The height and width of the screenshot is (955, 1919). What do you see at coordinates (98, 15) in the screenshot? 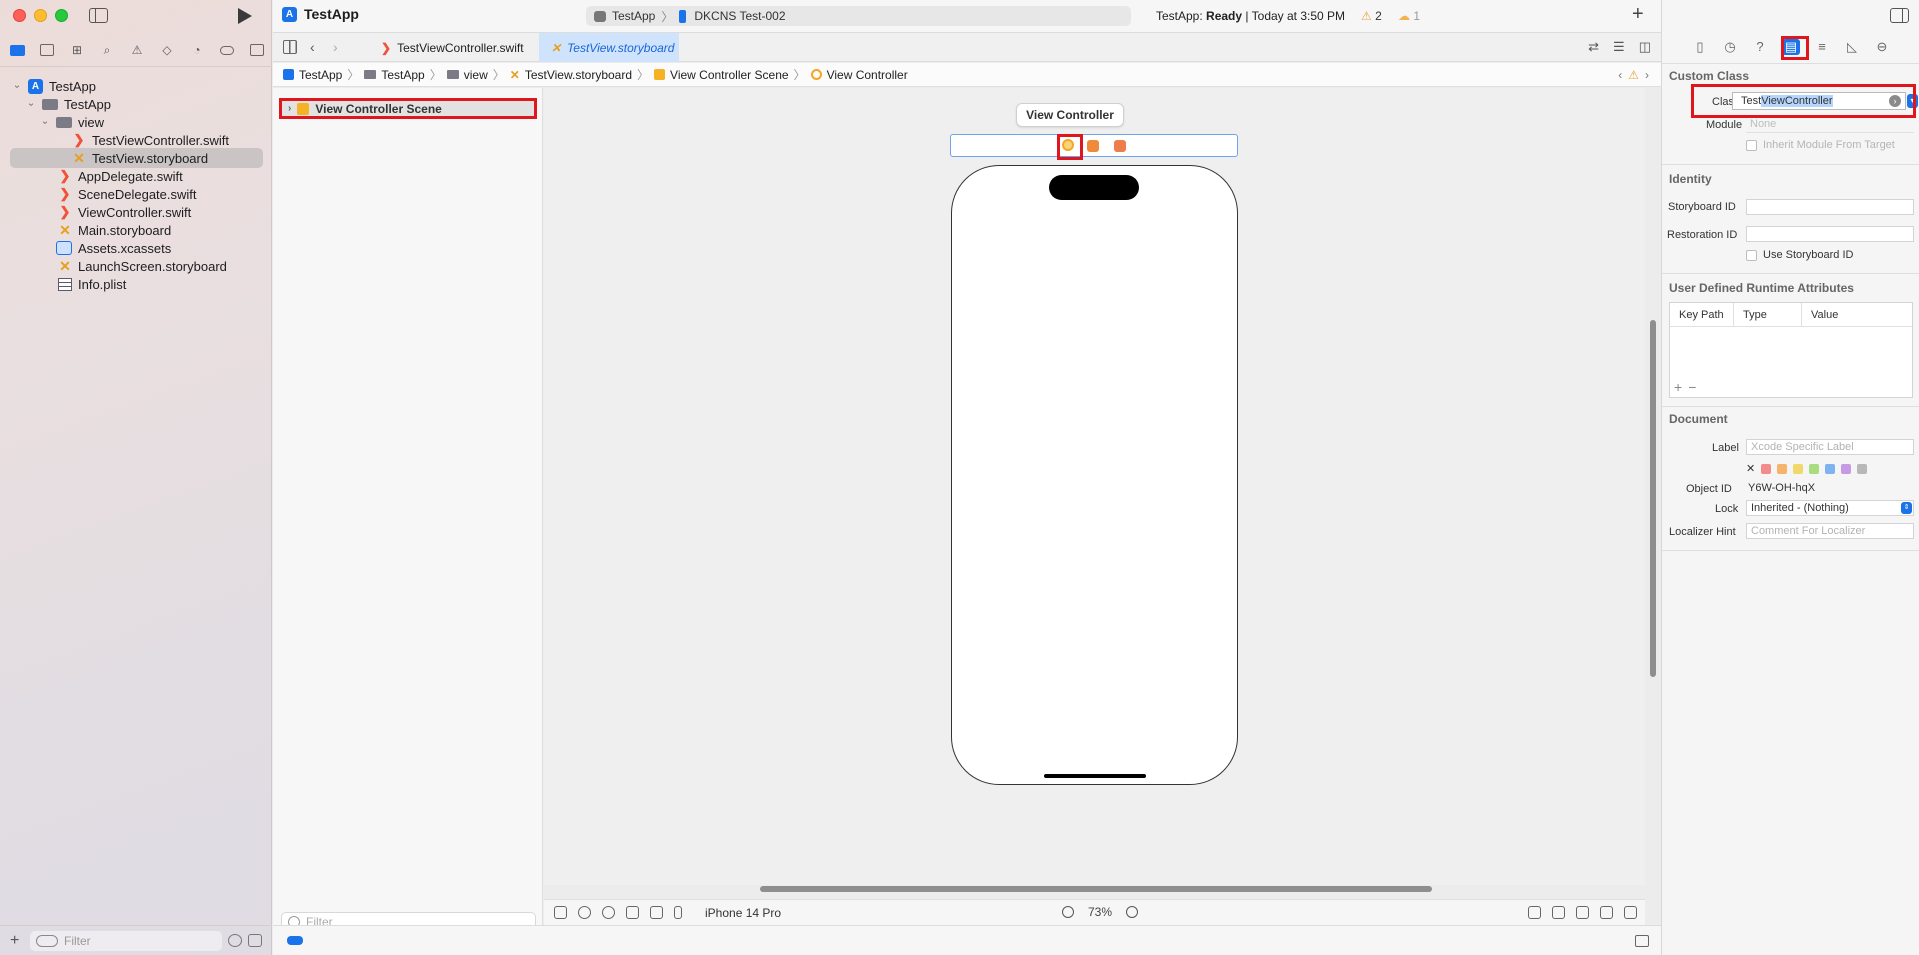
I see `sidebar-toggle-icon` at bounding box center [98, 15].